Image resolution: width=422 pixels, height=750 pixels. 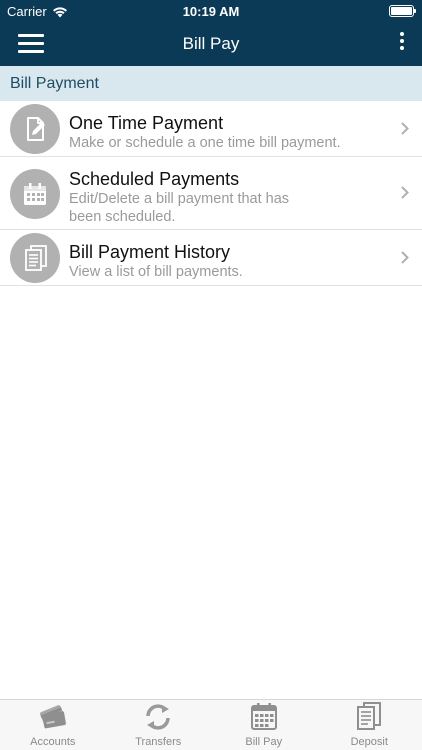 I want to click on item-subtitle-line-2: been scheduled., so click(x=122, y=217).